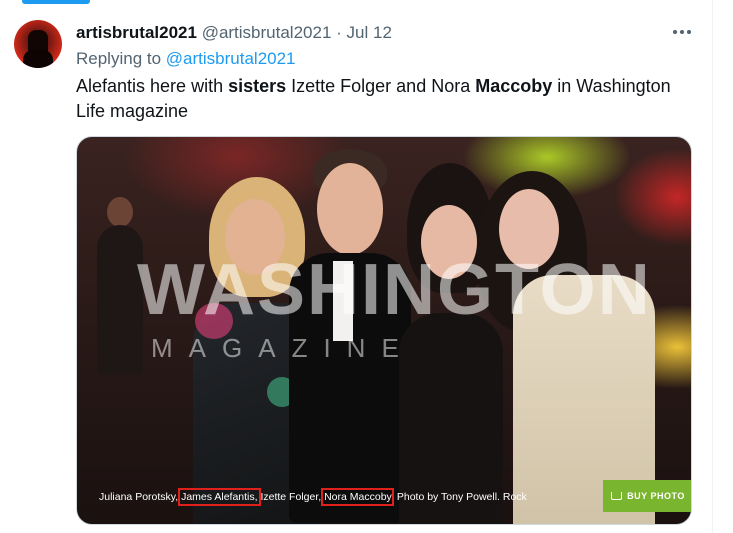  What do you see at coordinates (136, 32) in the screenshot?
I see `display-name: artisbrutal2021` at bounding box center [136, 32].